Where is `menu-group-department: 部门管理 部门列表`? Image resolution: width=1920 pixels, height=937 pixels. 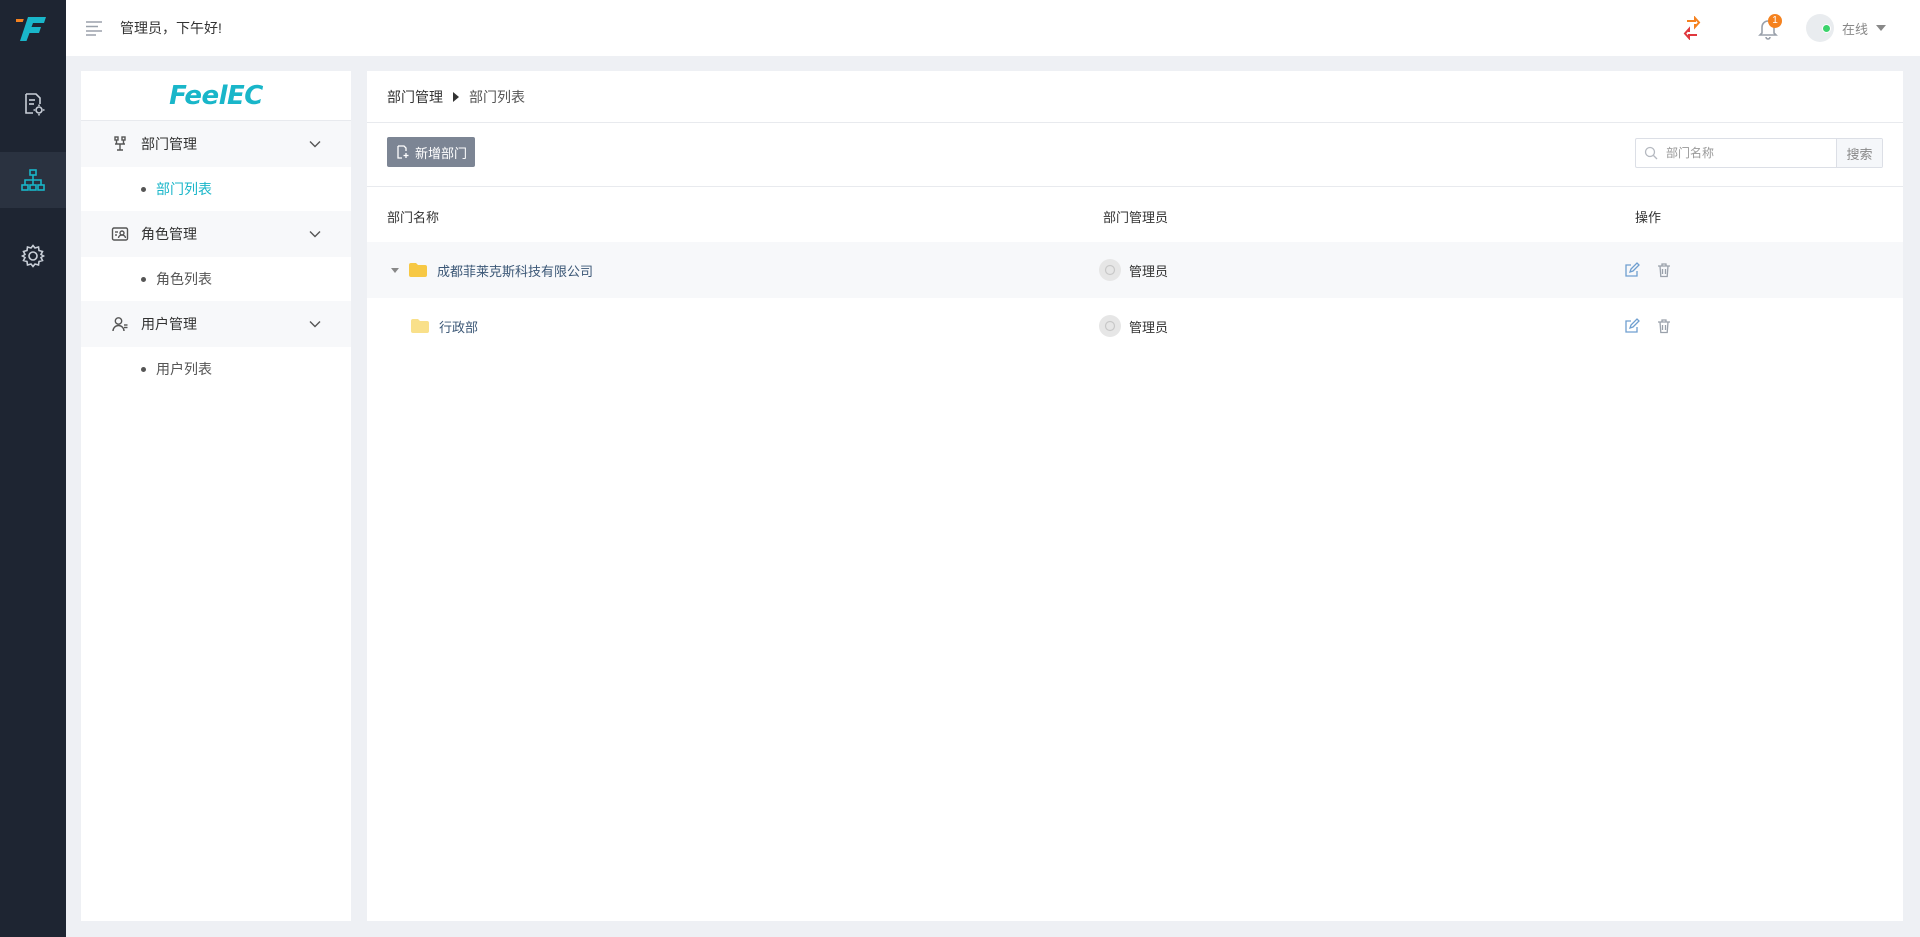
menu-group-department: 部门管理 部门列表 is located at coordinates (216, 166).